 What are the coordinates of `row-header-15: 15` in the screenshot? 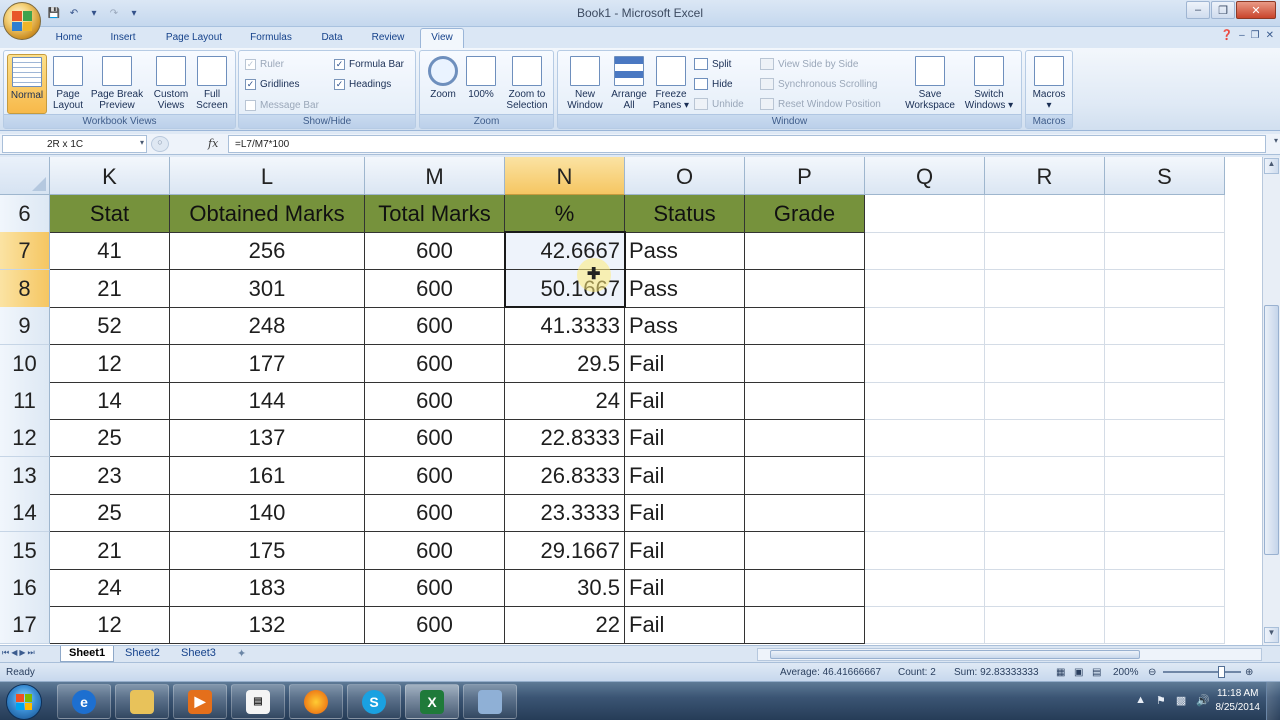 It's located at (25, 550).